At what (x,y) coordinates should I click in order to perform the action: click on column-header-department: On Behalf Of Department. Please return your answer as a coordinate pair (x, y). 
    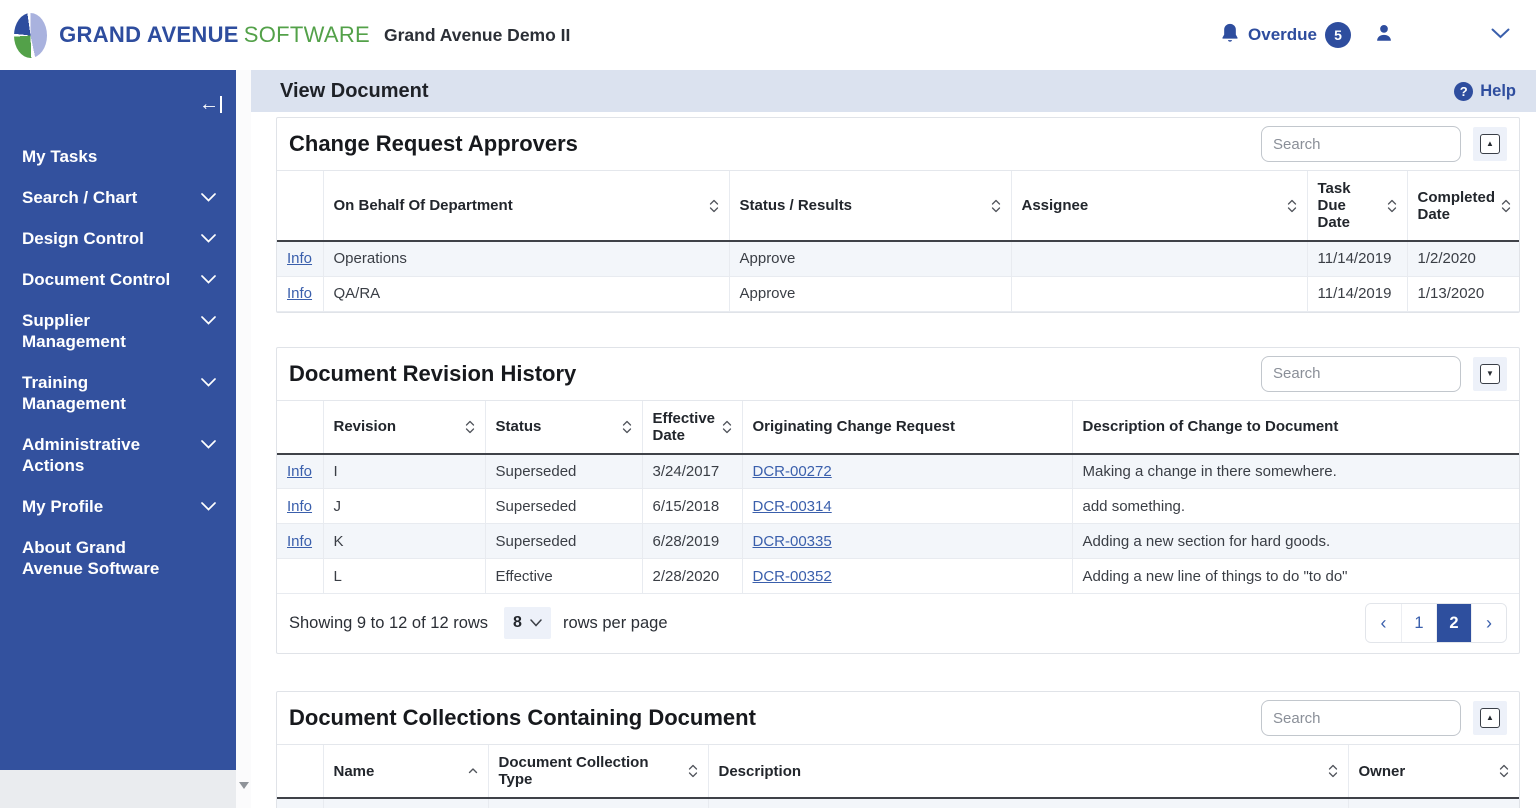
    Looking at the image, I should click on (525, 206).